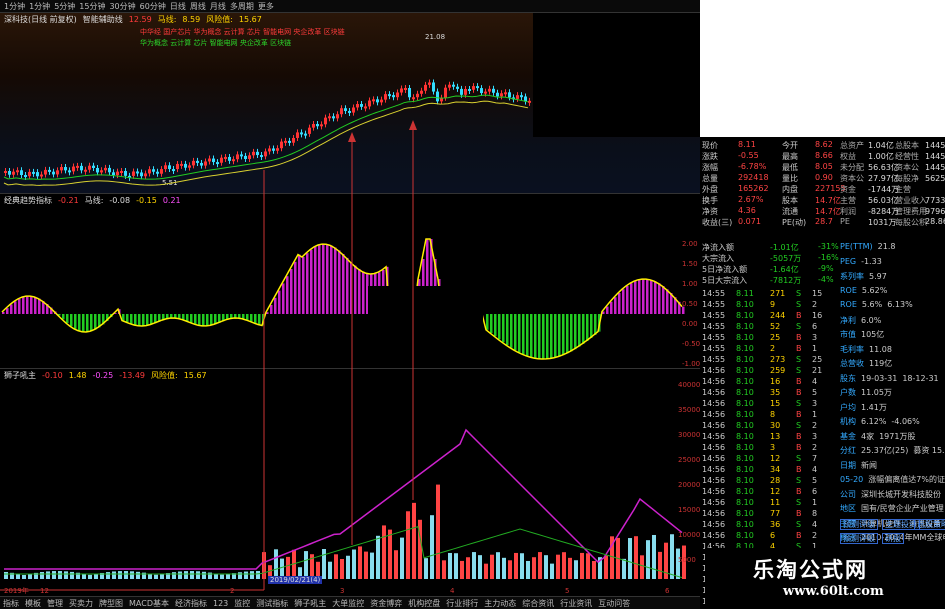  I want to click on indicator-tab: 主力动态, so click(500, 603).